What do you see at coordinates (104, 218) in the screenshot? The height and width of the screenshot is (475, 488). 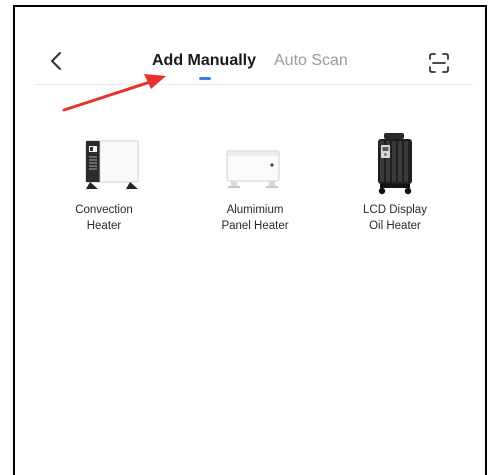 I see `device-name: Convection Heater` at bounding box center [104, 218].